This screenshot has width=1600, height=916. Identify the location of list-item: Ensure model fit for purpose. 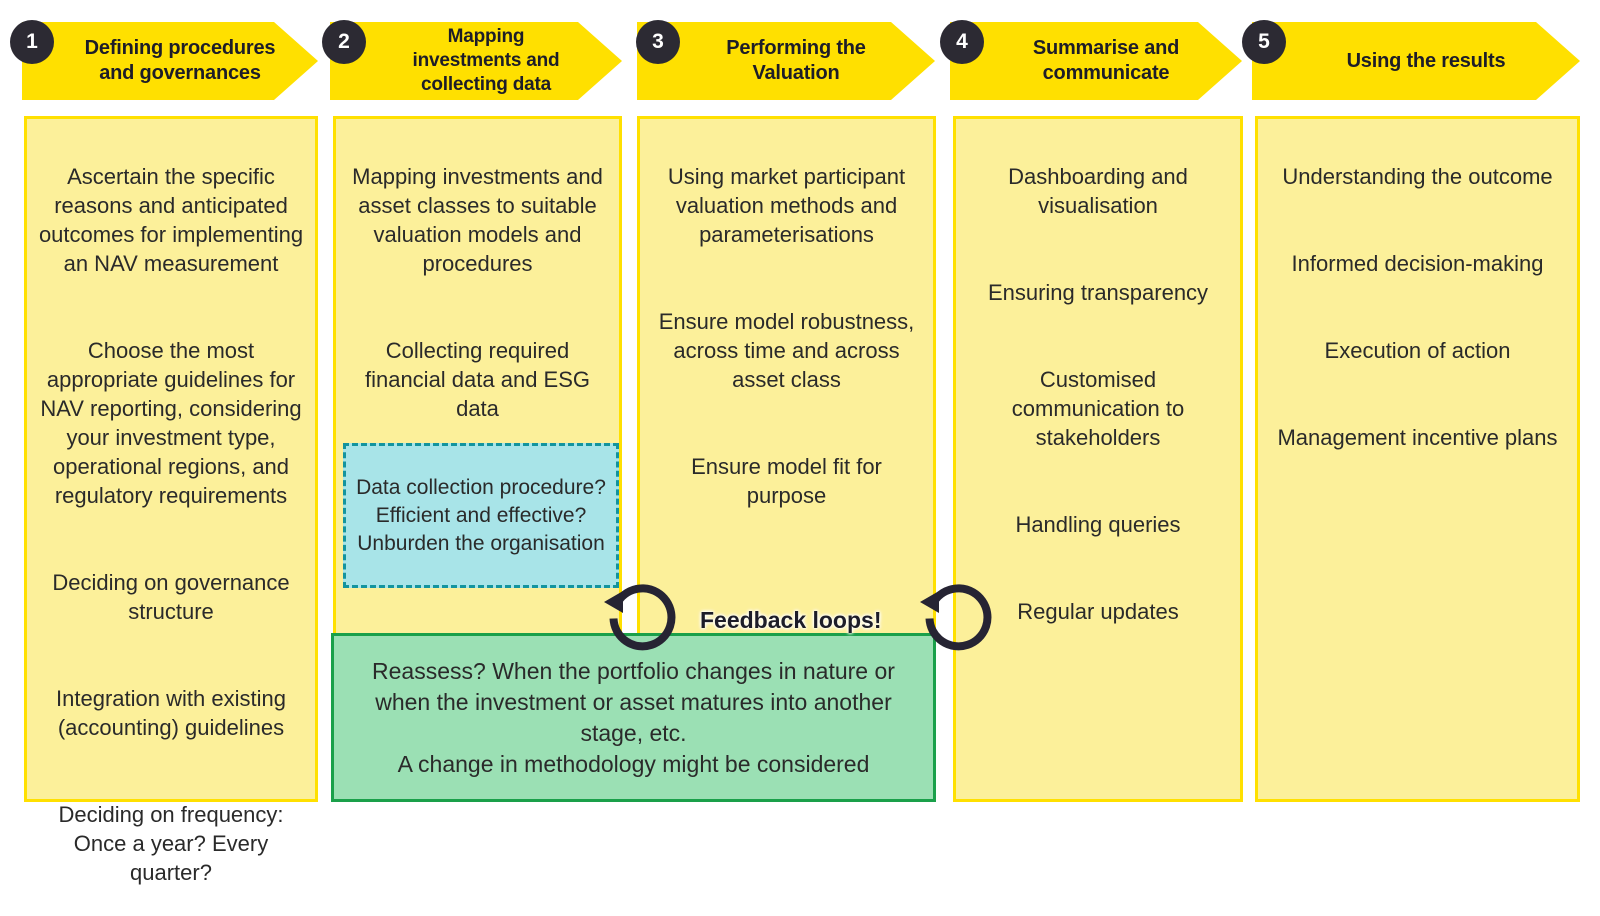
(786, 481).